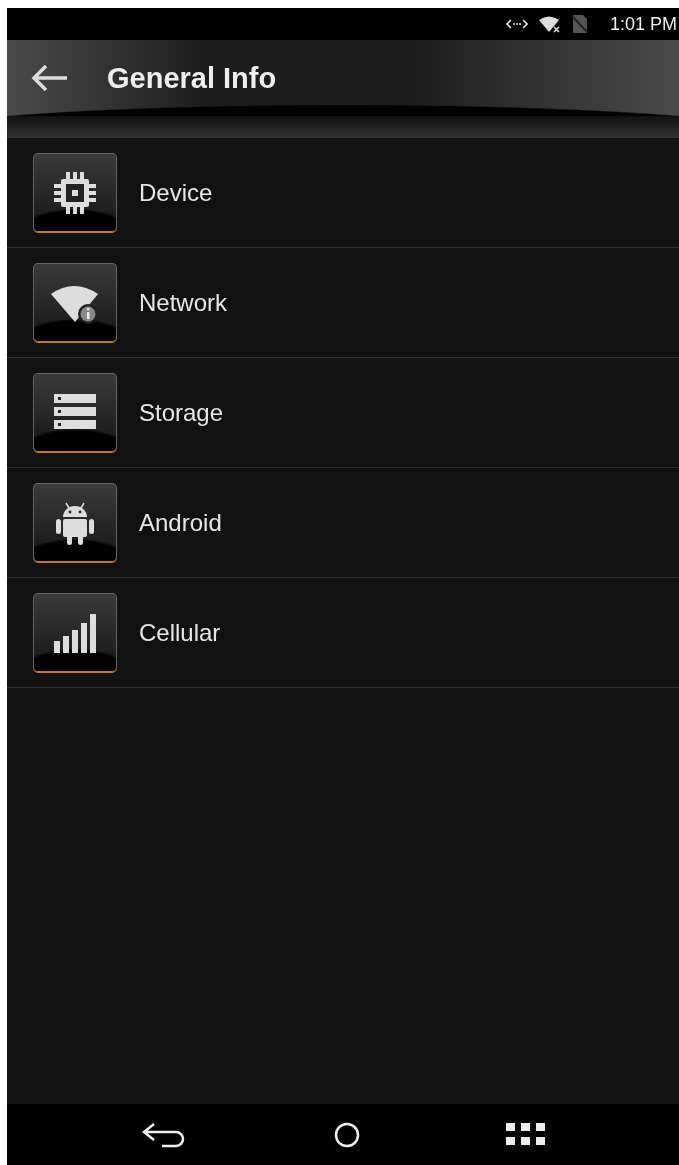  What do you see at coordinates (75, 412) in the screenshot?
I see `storage-icon` at bounding box center [75, 412].